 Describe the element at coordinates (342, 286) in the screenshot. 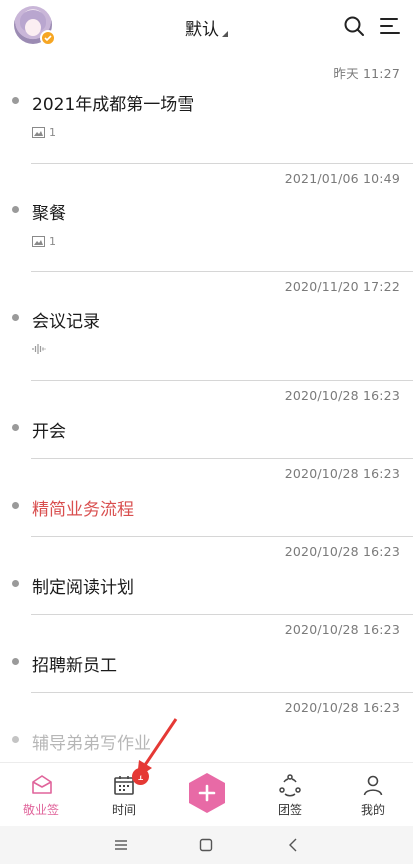

I see `note-time: 2020/11/20 17:22` at that location.